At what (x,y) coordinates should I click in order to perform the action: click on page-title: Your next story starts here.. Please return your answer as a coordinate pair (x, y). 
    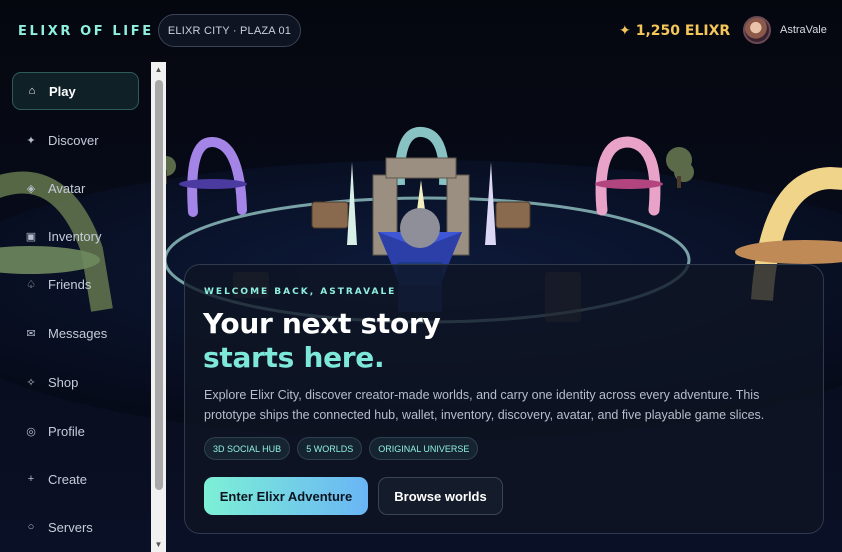
    Looking at the image, I should click on (322, 341).